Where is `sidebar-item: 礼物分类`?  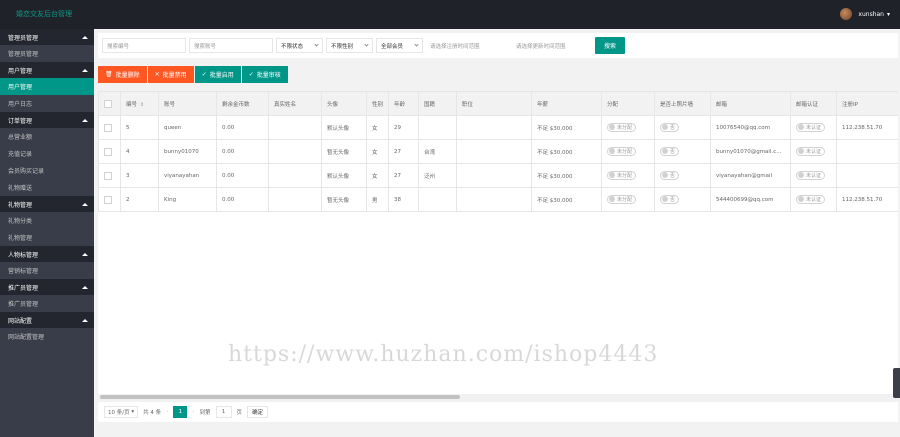 sidebar-item: 礼物分类 is located at coordinates (47, 220).